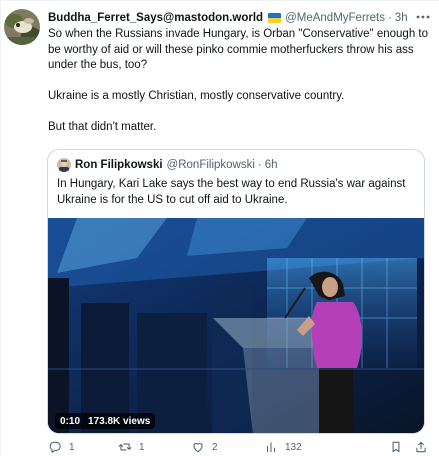 The image size is (439, 456). What do you see at coordinates (119, 165) in the screenshot?
I see `quoted-author-display-name: Ron Filipkowski` at bounding box center [119, 165].